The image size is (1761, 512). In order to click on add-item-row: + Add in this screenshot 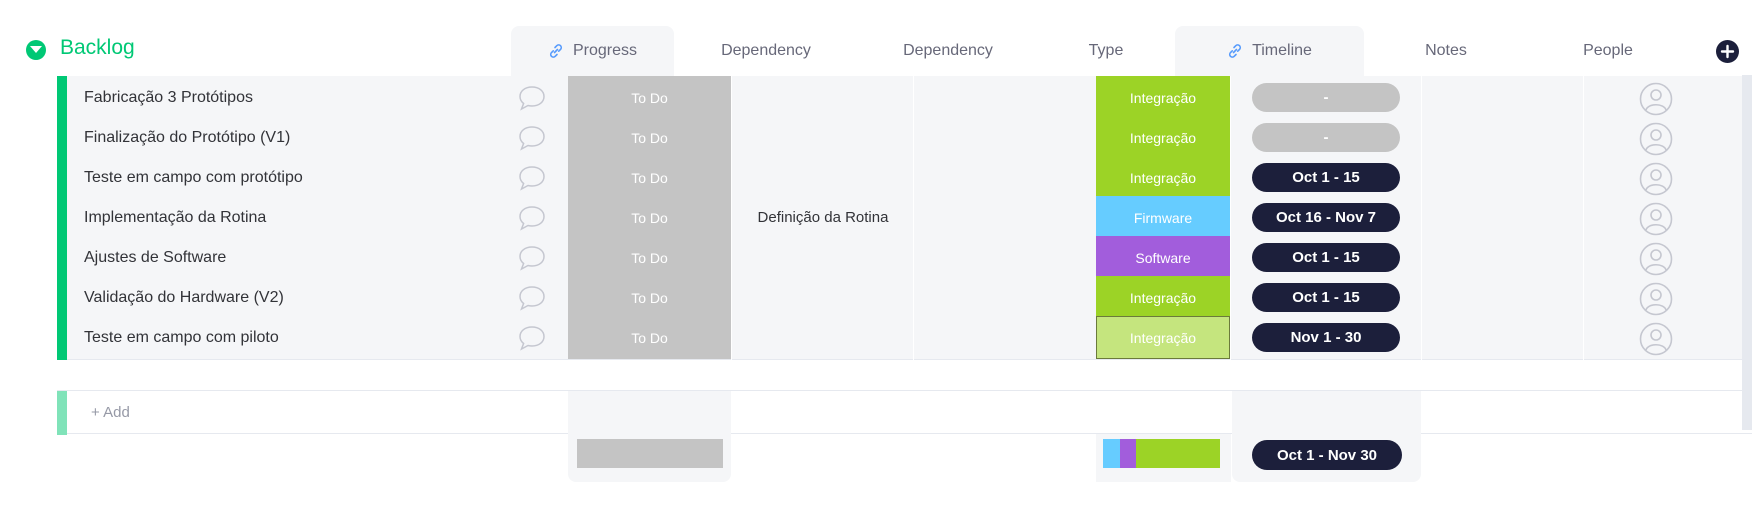, I will do `click(904, 412)`.